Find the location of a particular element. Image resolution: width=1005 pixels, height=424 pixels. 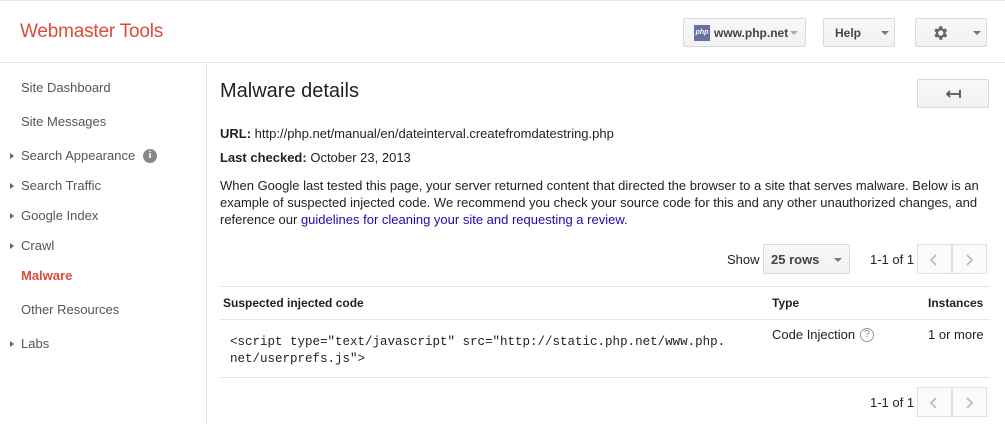

show-label: Show is located at coordinates (743, 259).